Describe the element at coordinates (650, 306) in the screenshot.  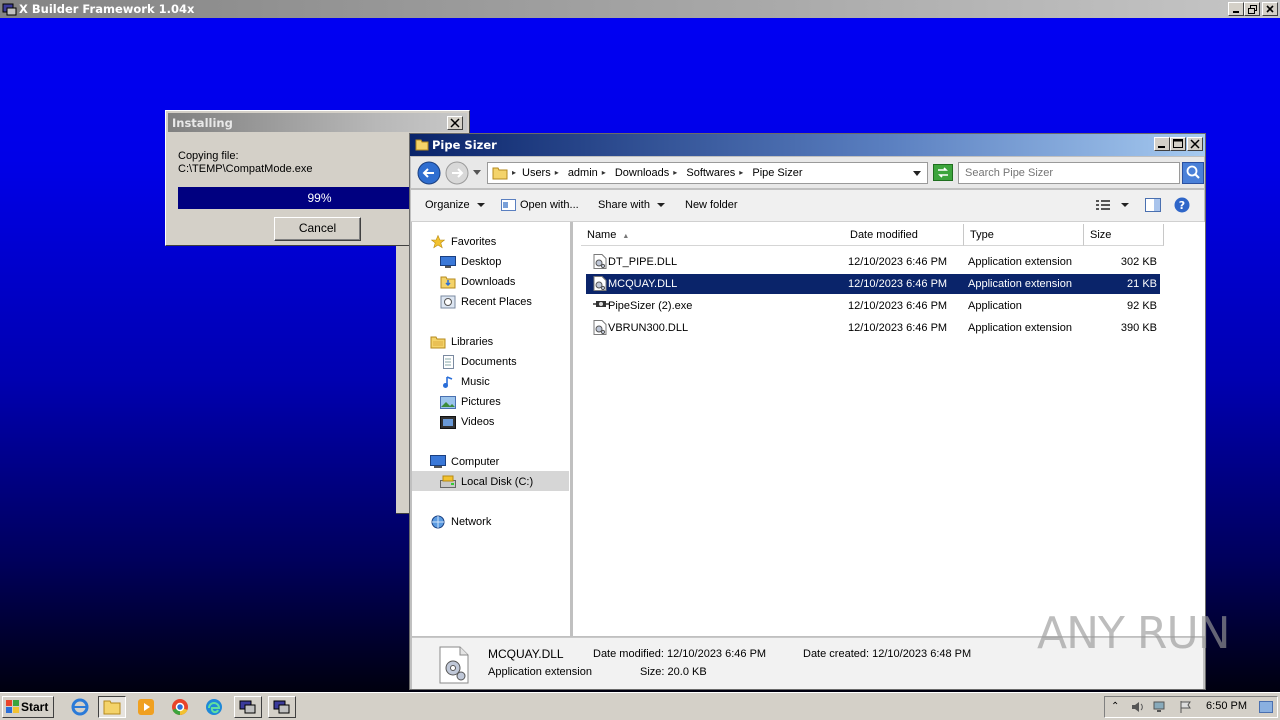
I see `file-name: PipeSizer (2).exe` at that location.